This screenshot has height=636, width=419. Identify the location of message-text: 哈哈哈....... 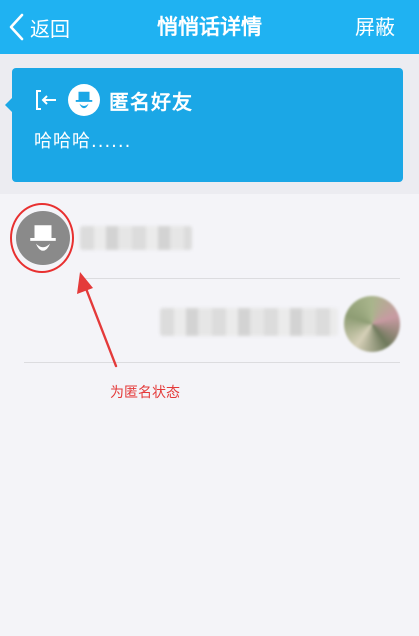
(83, 141).